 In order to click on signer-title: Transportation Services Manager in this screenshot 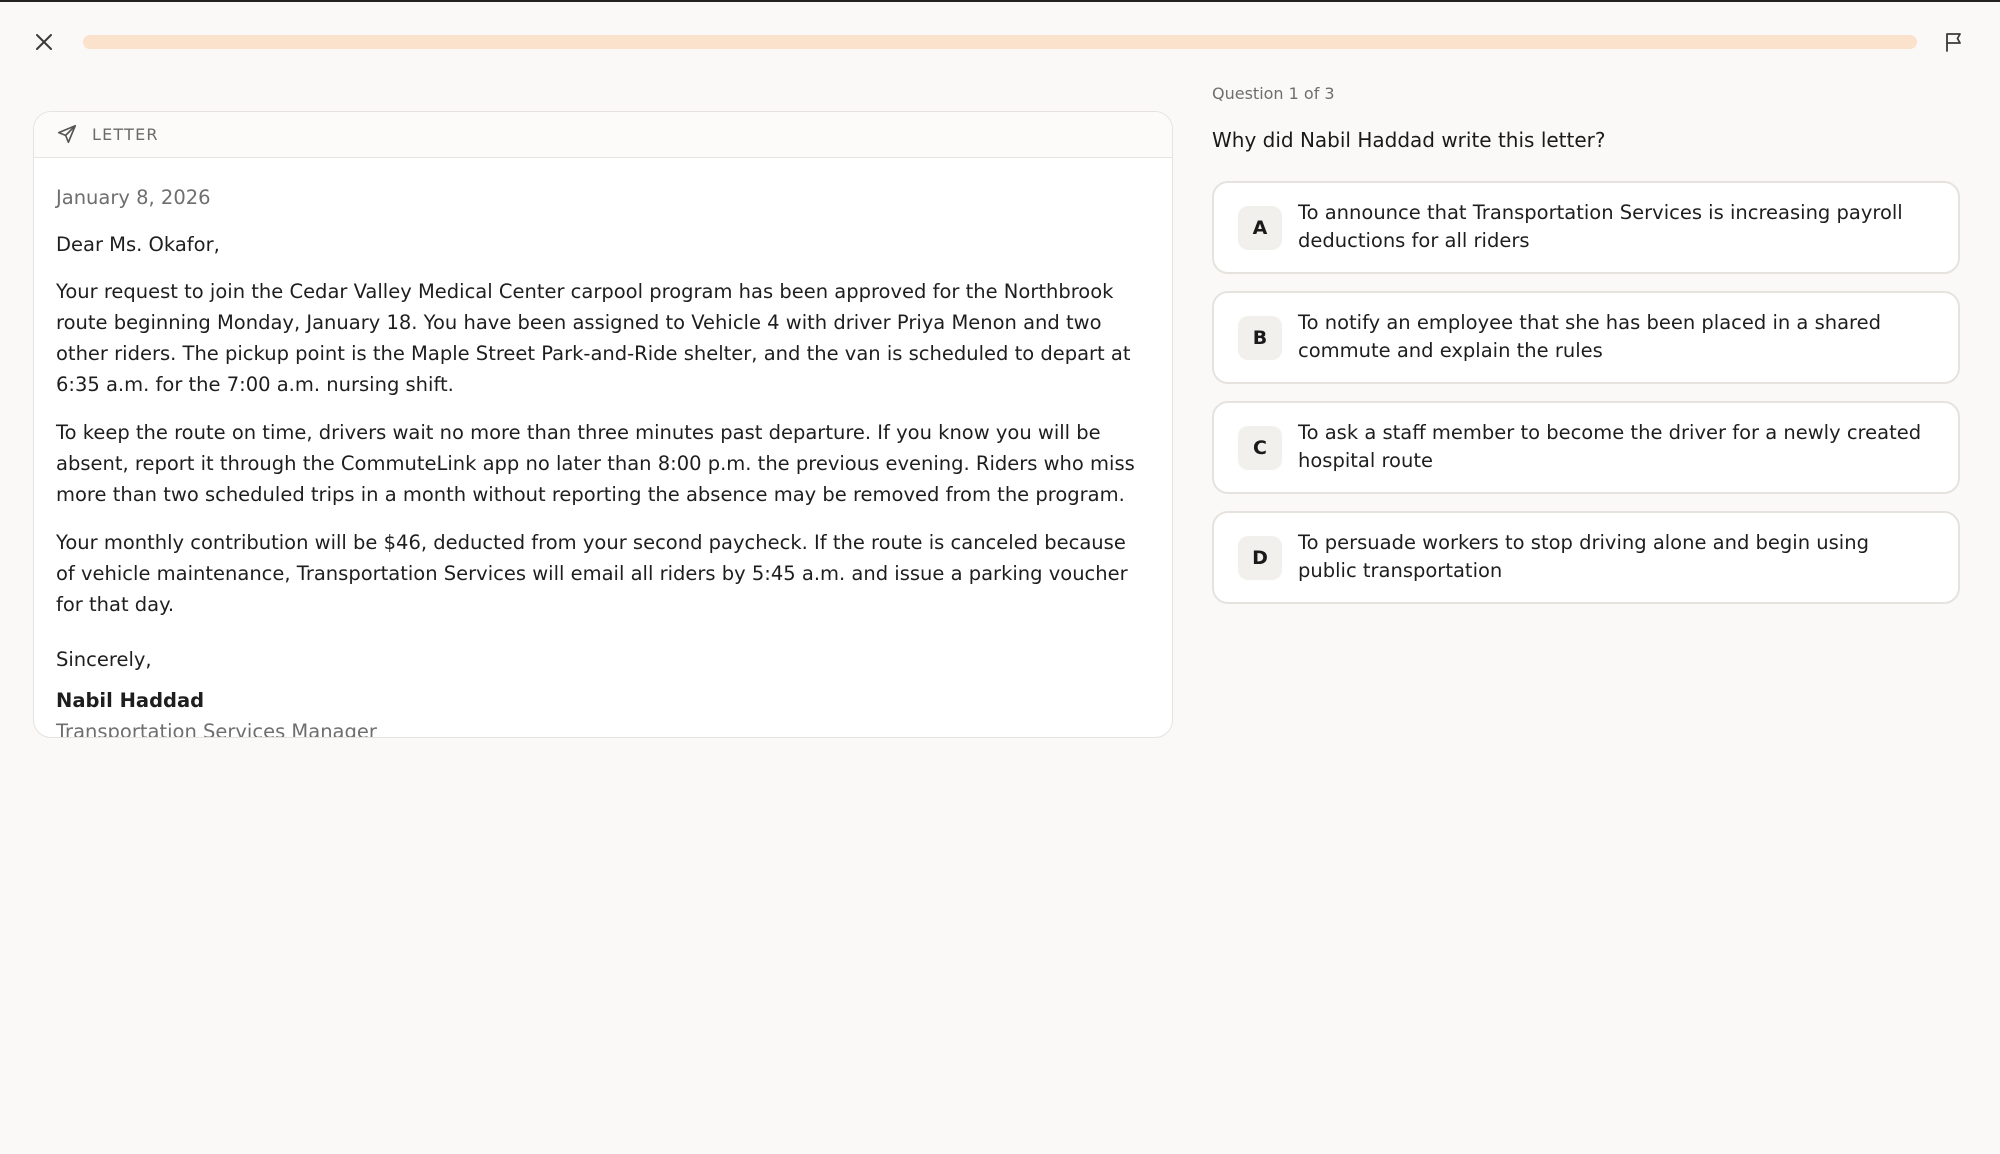, I will do `click(216, 729)`.